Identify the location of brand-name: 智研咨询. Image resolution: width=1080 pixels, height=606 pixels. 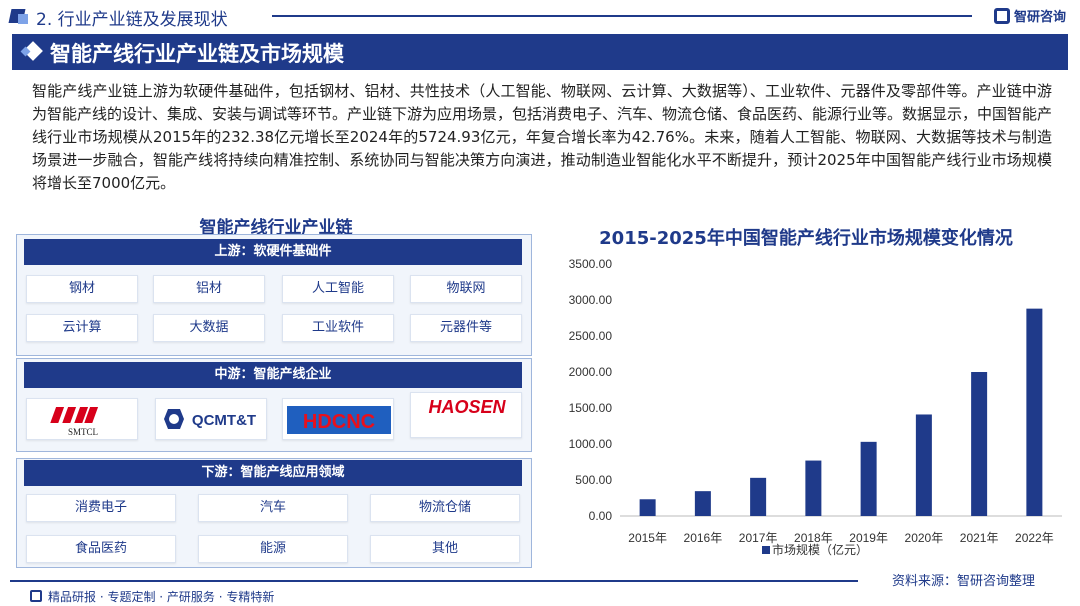
(1039, 17).